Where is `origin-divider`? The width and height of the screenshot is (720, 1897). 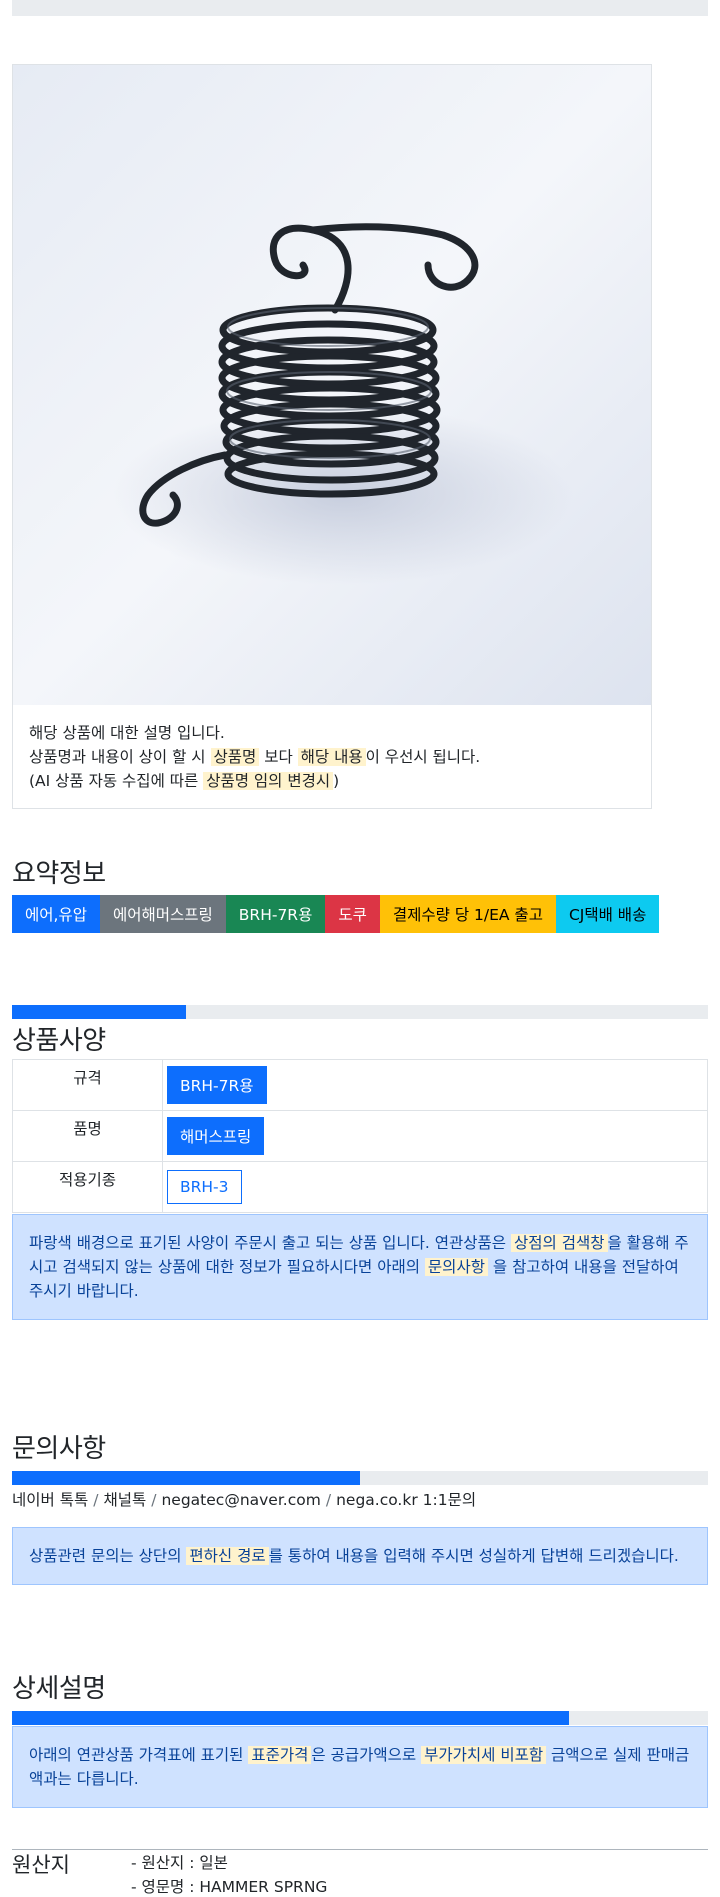
origin-divider is located at coordinates (360, 1849).